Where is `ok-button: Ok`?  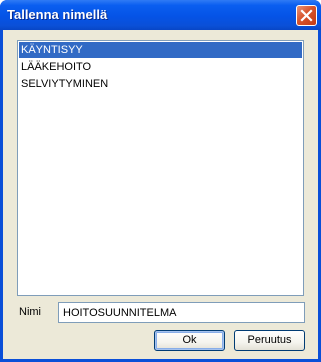
ok-button: Ok is located at coordinates (189, 340).